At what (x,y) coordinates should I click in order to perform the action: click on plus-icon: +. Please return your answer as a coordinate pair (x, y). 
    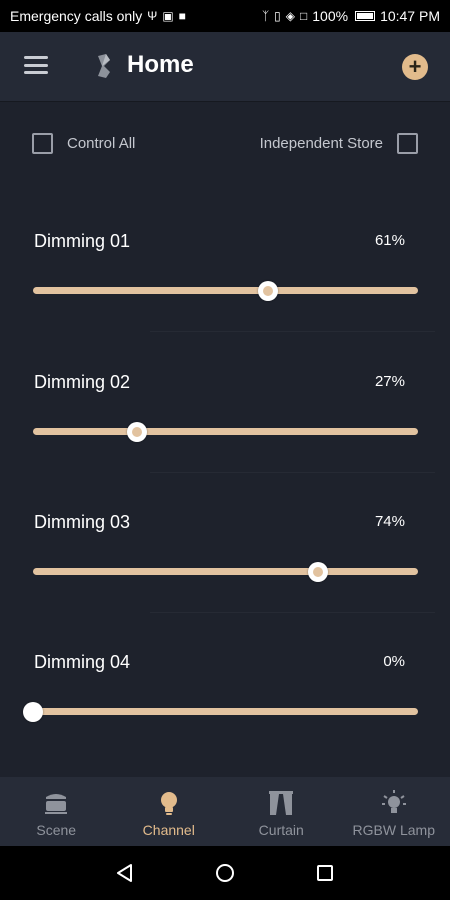
    Looking at the image, I should click on (415, 66).